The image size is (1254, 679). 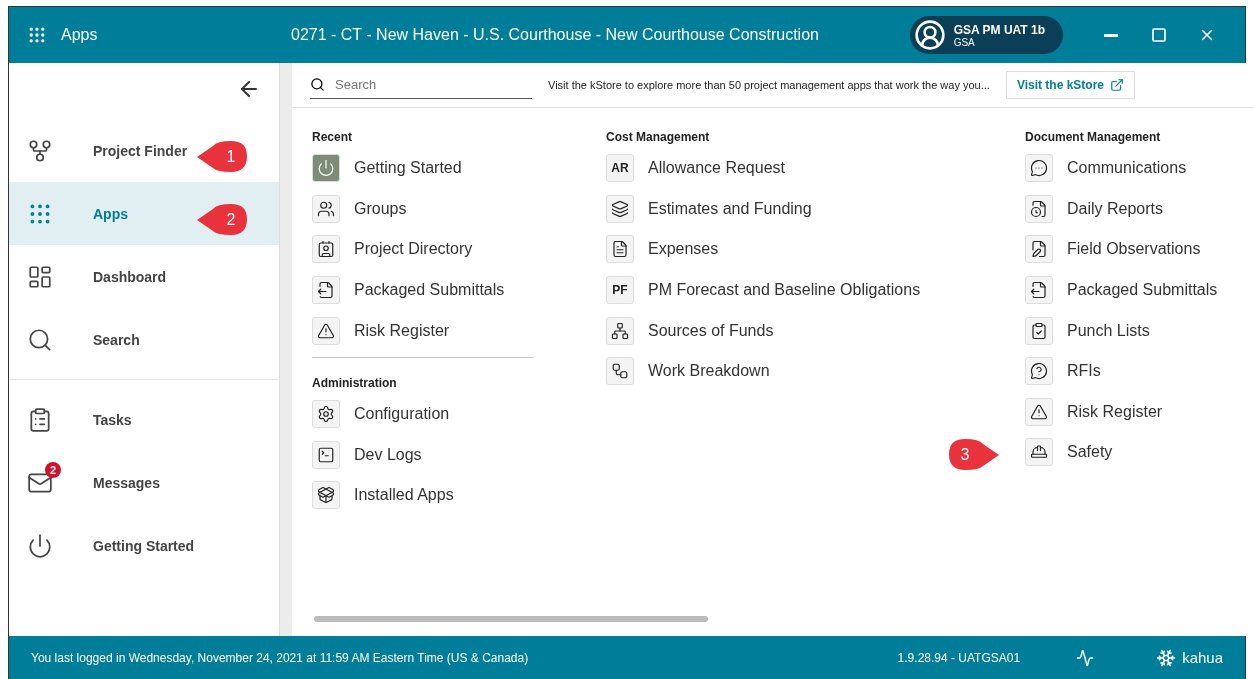 What do you see at coordinates (332, 137) in the screenshot?
I see `section-title: Recent` at bounding box center [332, 137].